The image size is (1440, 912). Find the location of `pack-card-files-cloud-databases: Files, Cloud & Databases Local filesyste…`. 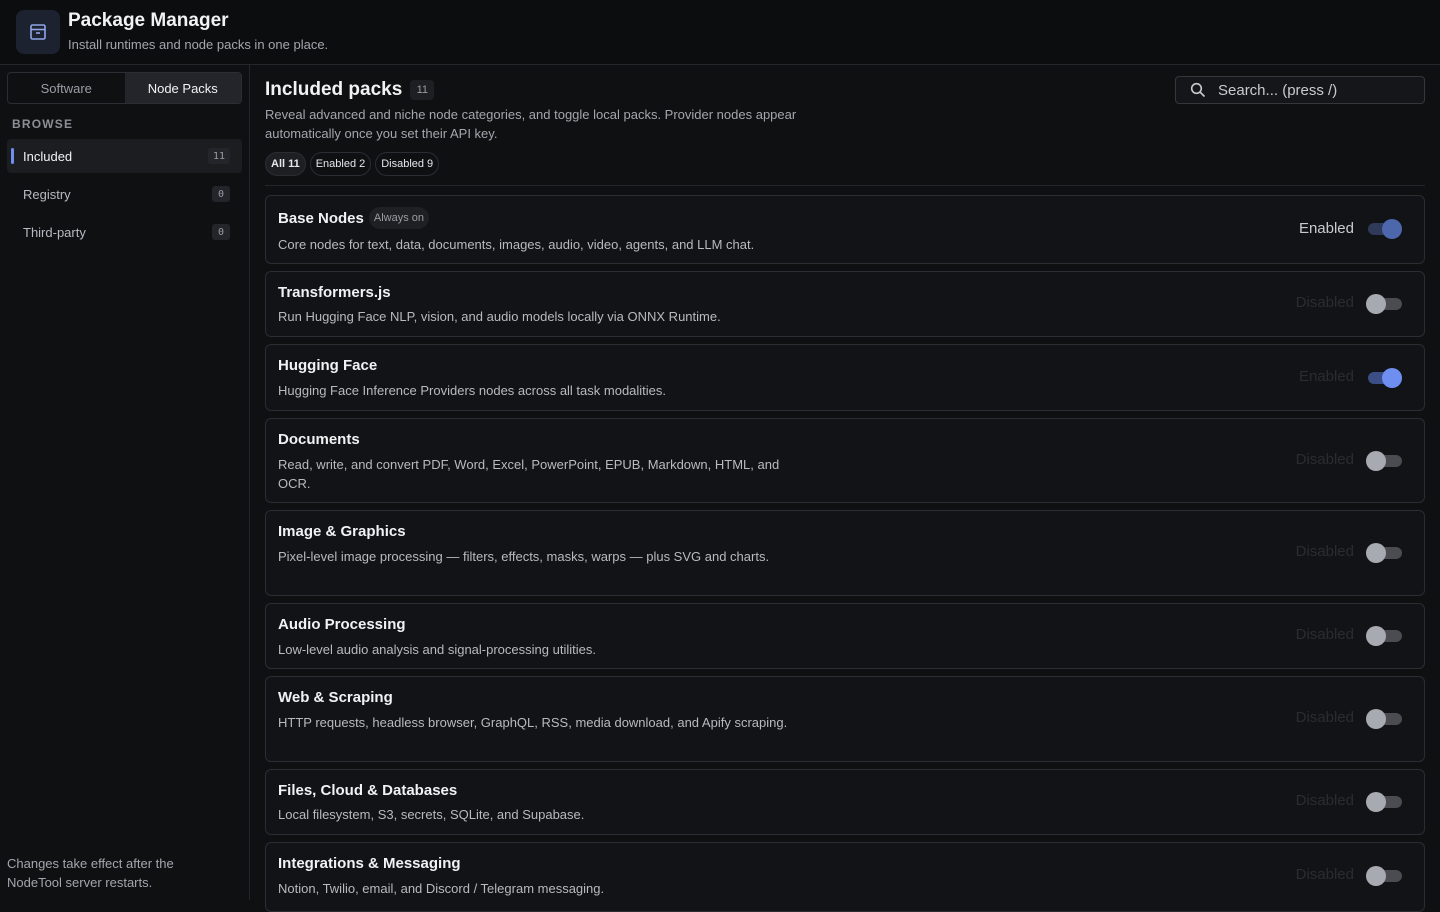

pack-card-files-cloud-databases: Files, Cloud & Databases Local filesyste… is located at coordinates (845, 802).